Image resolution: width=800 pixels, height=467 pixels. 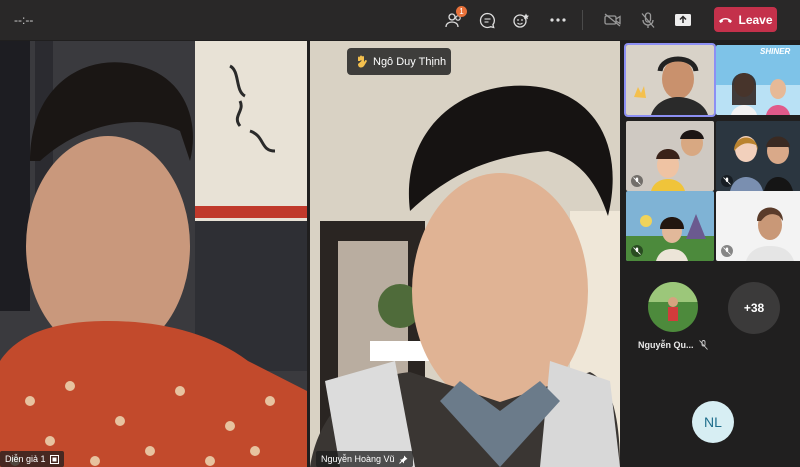 What do you see at coordinates (726, 20) in the screenshot?
I see `phone-icon` at bounding box center [726, 20].